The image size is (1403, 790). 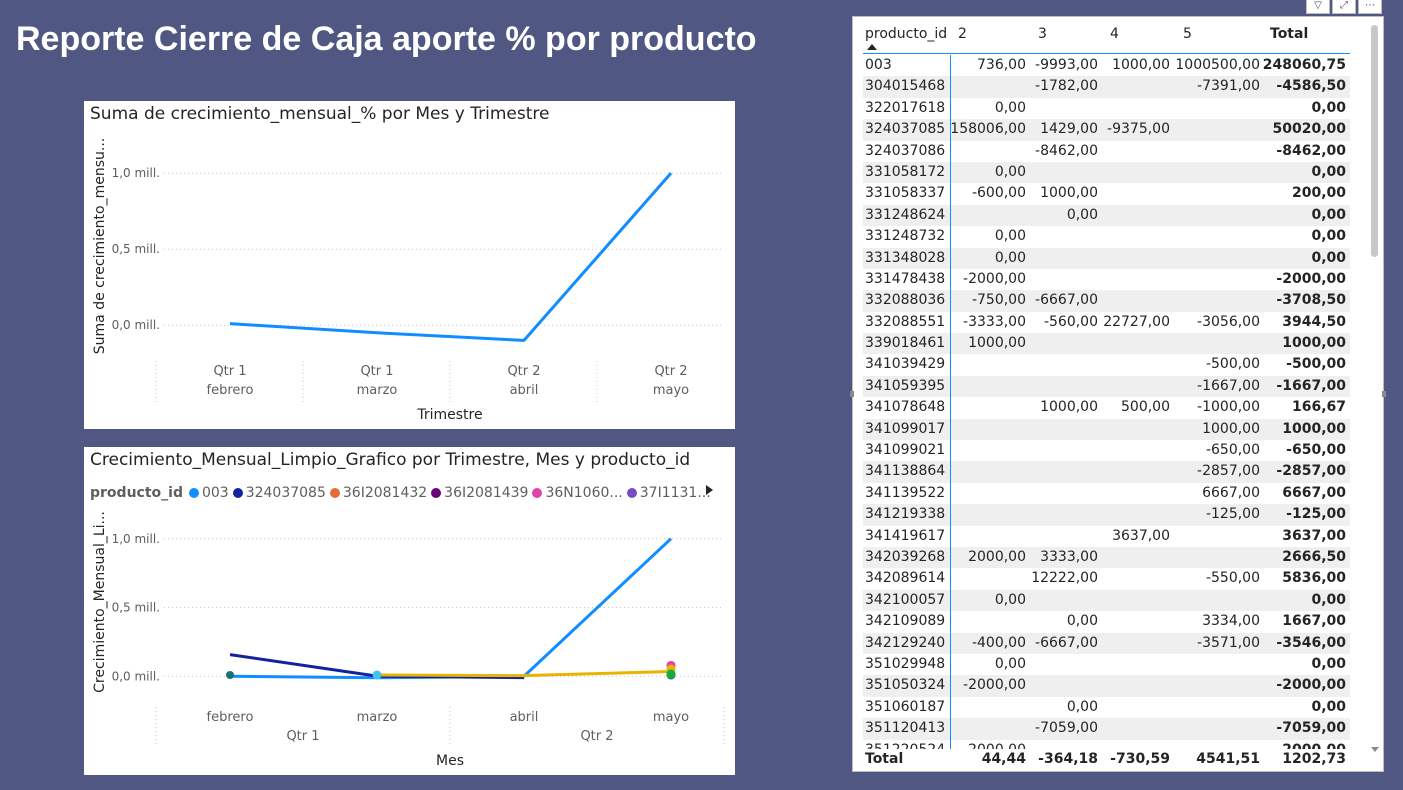 I want to click on product-id-cell: 331248624, so click(x=905, y=214).